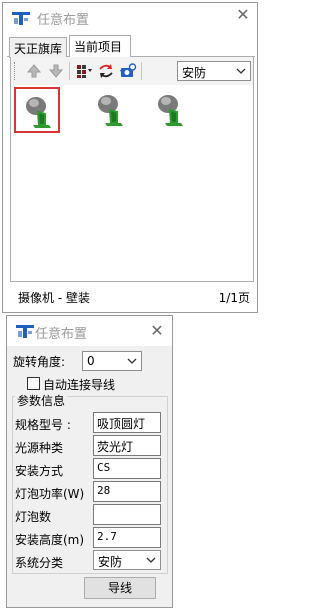 The height and width of the screenshot is (609, 320). What do you see at coordinates (127, 491) in the screenshot?
I see `bulb-power-input: 28` at bounding box center [127, 491].